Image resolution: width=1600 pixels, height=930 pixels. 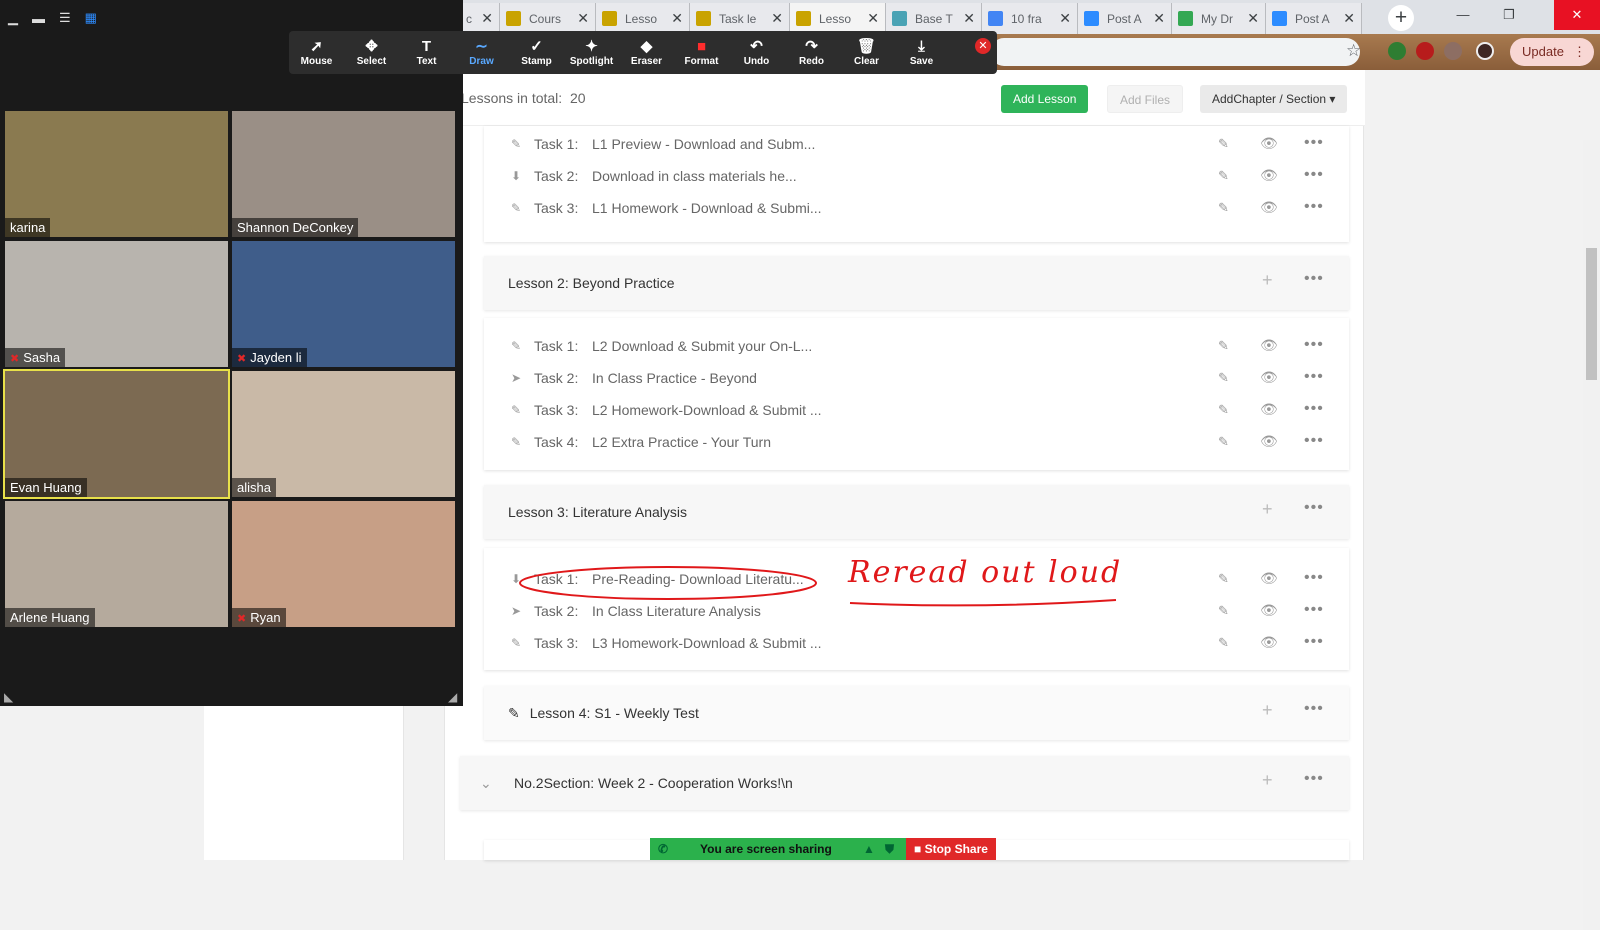 I want to click on participant-video-tile: ✖ Sasha, so click(x=116, y=304).